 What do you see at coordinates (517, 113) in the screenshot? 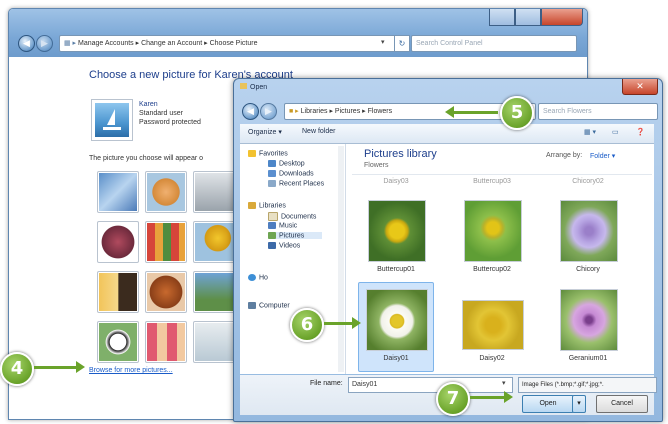
I see `callout-step-5: 5` at bounding box center [517, 113].